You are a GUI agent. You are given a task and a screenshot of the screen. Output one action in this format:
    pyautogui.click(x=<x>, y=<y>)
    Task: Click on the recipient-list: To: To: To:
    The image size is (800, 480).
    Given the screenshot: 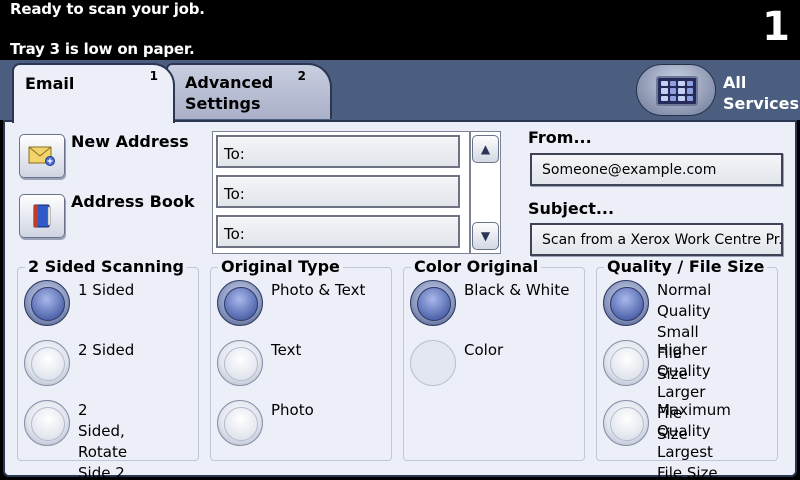 What is the action you would take?
    pyautogui.click(x=341, y=192)
    